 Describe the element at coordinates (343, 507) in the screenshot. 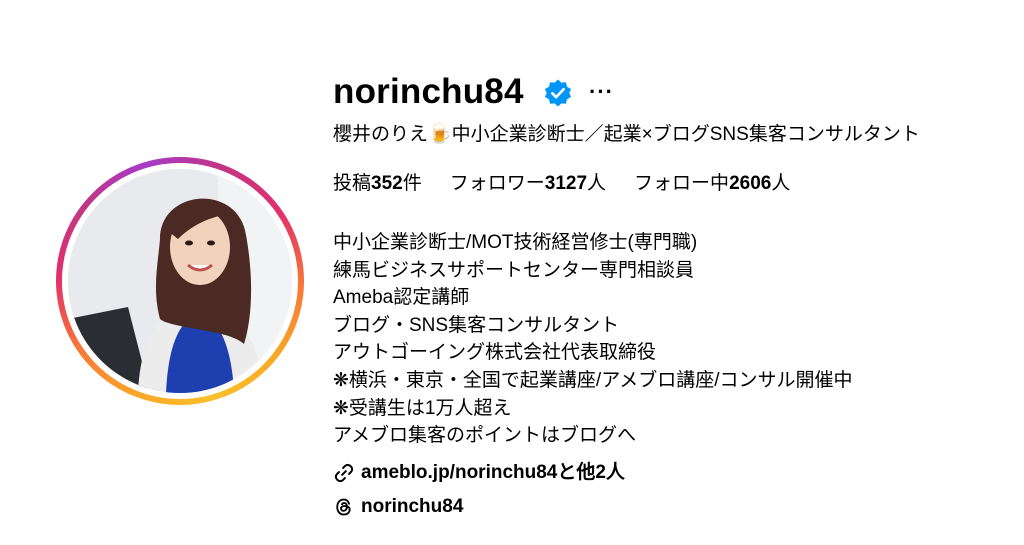

I see `threads-icon` at that location.